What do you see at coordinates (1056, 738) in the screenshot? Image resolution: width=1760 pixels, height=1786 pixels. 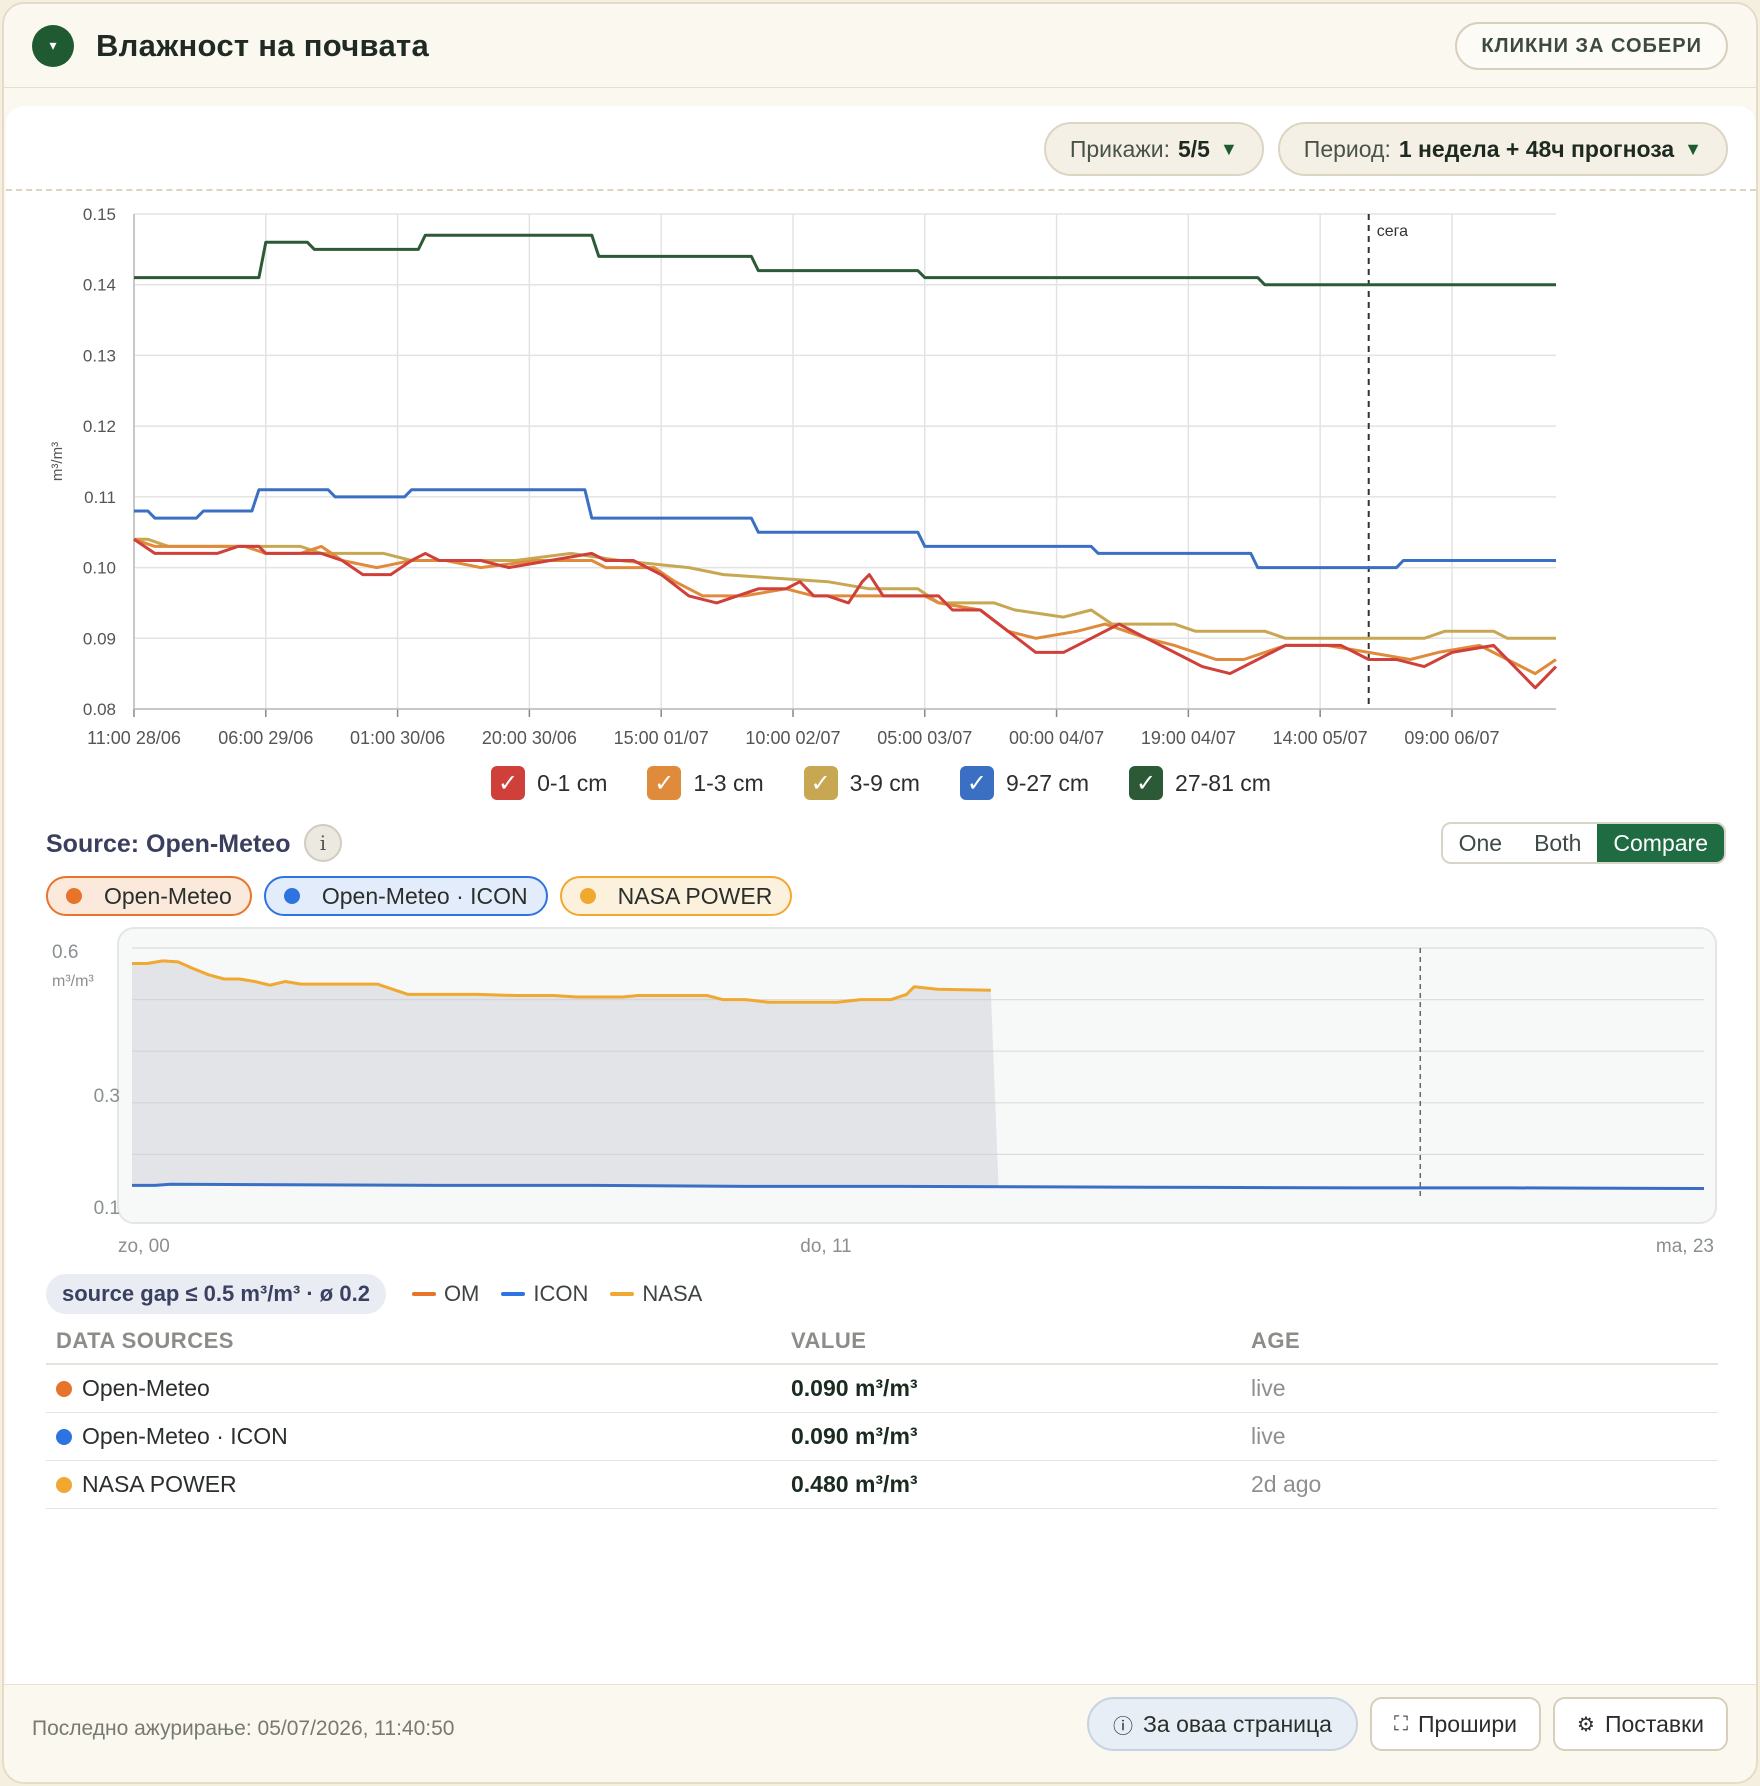 I see `x-tick-label: 00:00 04/07` at bounding box center [1056, 738].